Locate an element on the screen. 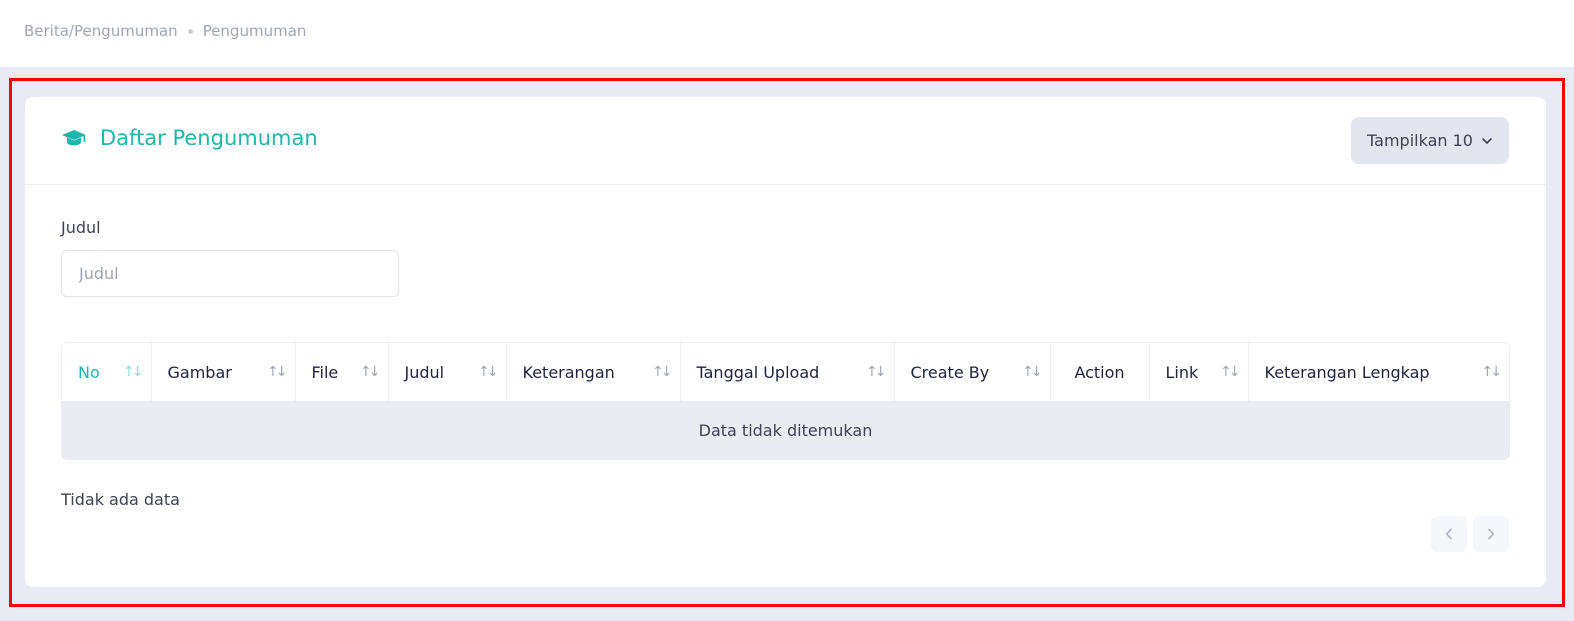 Image resolution: width=1574 pixels, height=621 pixels. top-bar: Berita/Pengumuman Pengumuman is located at coordinates (787, 33).